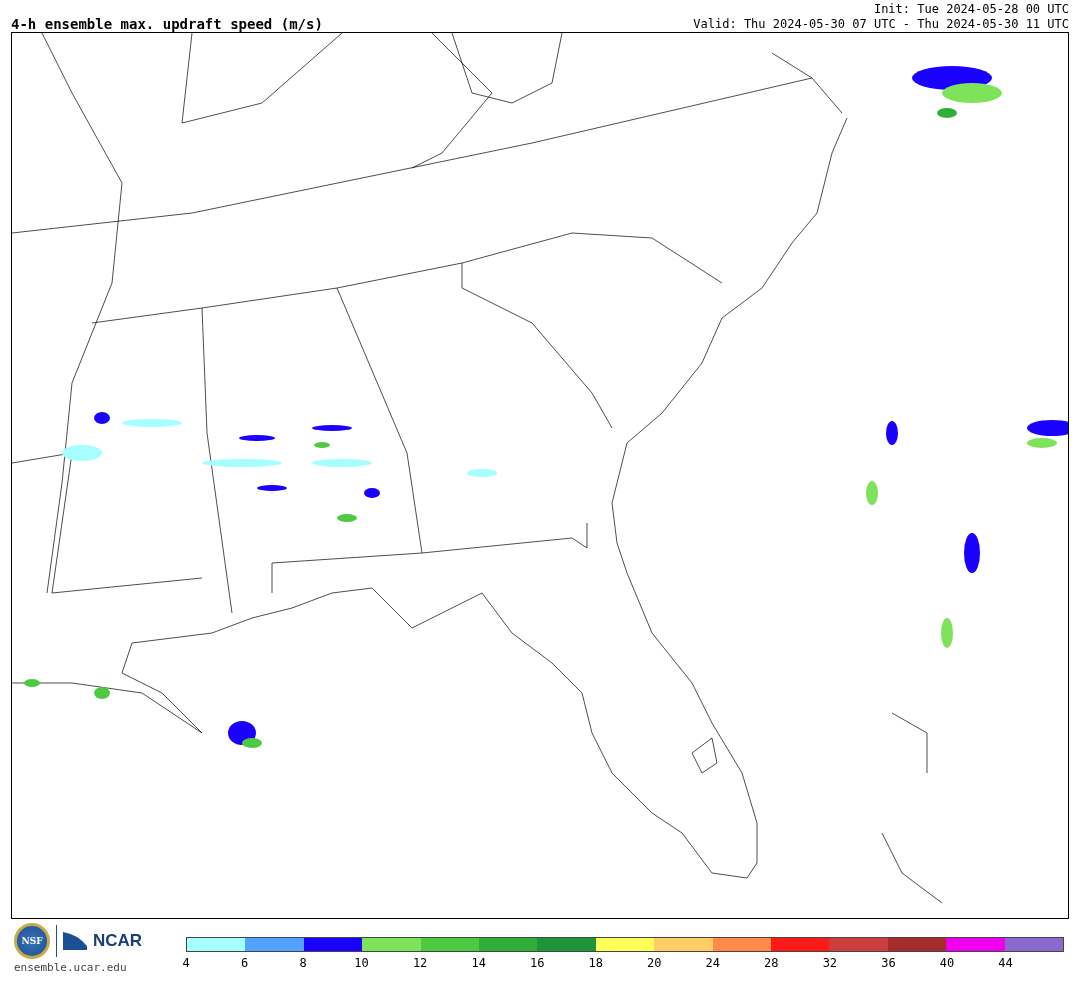 The width and height of the screenshot is (1080, 988). What do you see at coordinates (881, 24) in the screenshot?
I see `valid-time: Valid: Thu 2024-05-30 07 UTC - Thu 2024-05-30 11 UTC` at bounding box center [881, 24].